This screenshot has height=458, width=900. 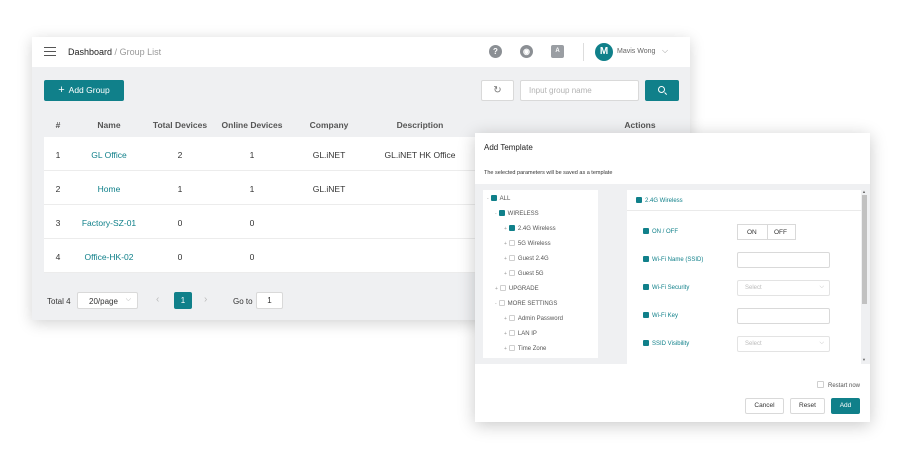 I want to click on prev-page-button: ‹, so click(x=157, y=299).